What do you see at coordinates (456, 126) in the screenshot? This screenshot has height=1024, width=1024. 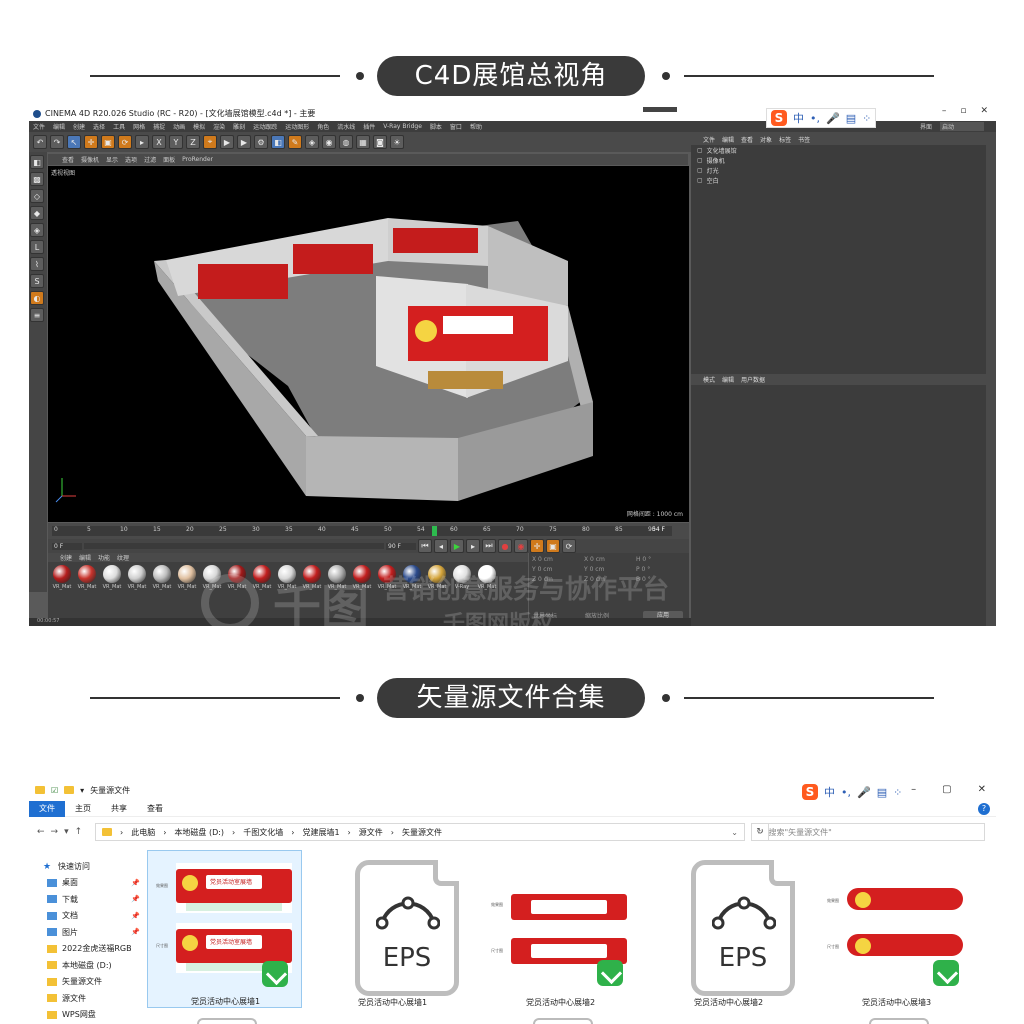 I see `menu-item: 窗口` at bounding box center [456, 126].